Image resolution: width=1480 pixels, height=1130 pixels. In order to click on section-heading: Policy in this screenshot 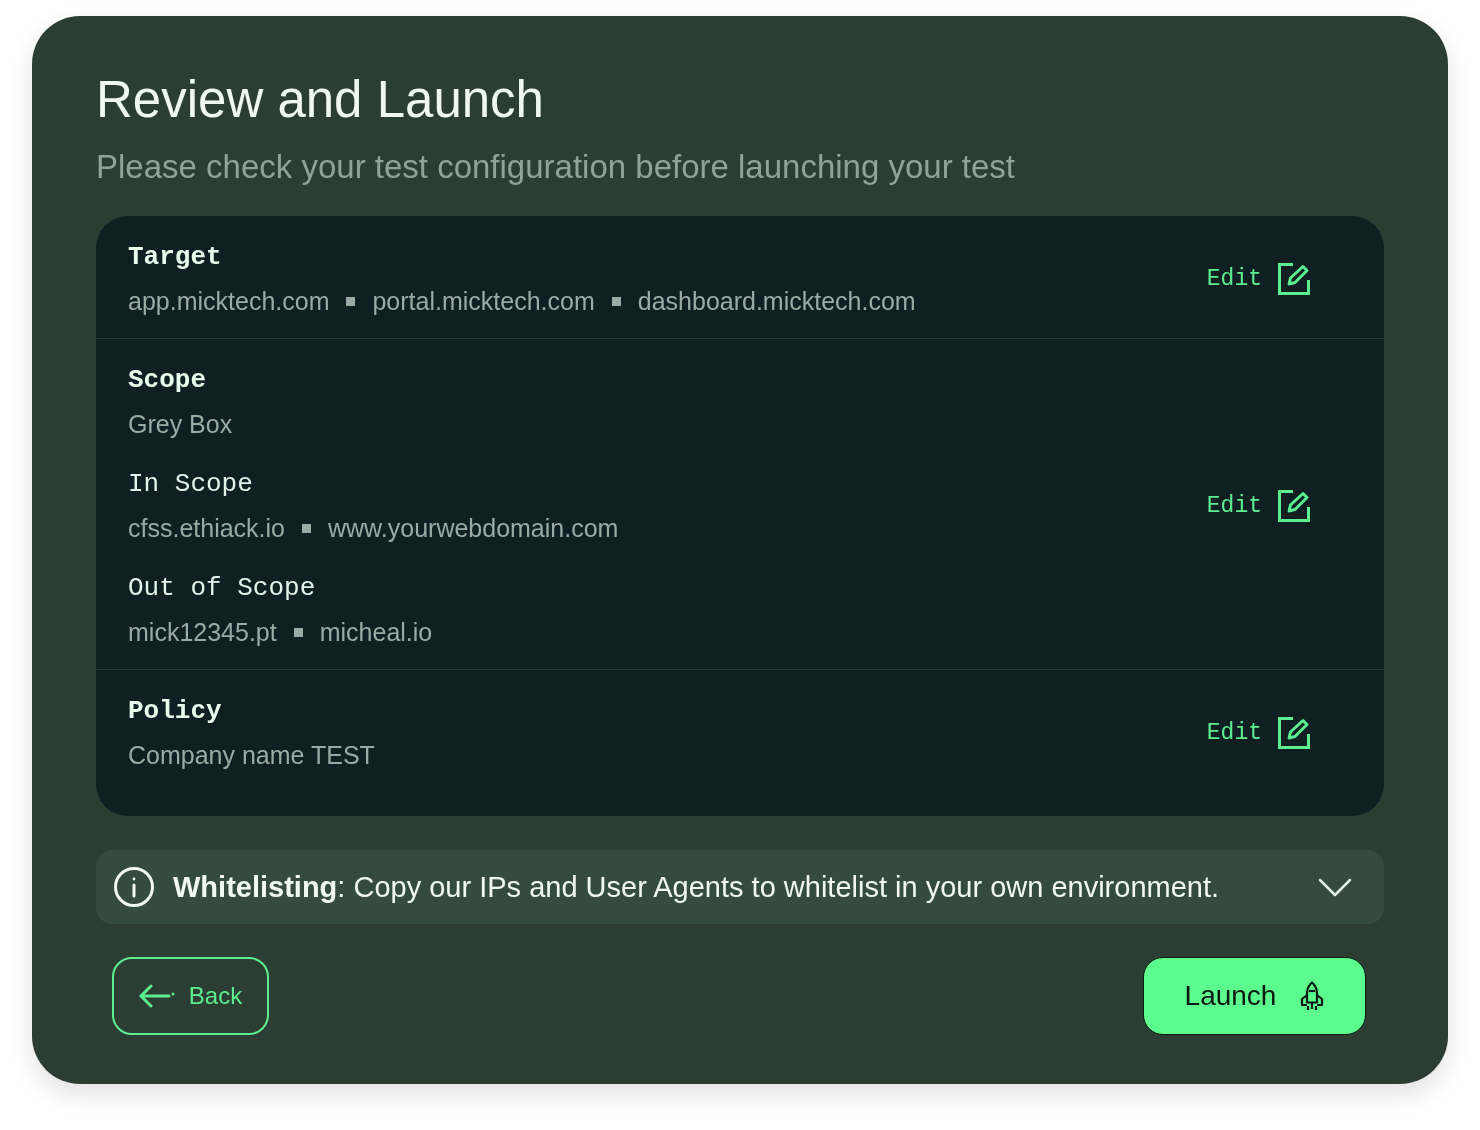, I will do `click(175, 711)`.